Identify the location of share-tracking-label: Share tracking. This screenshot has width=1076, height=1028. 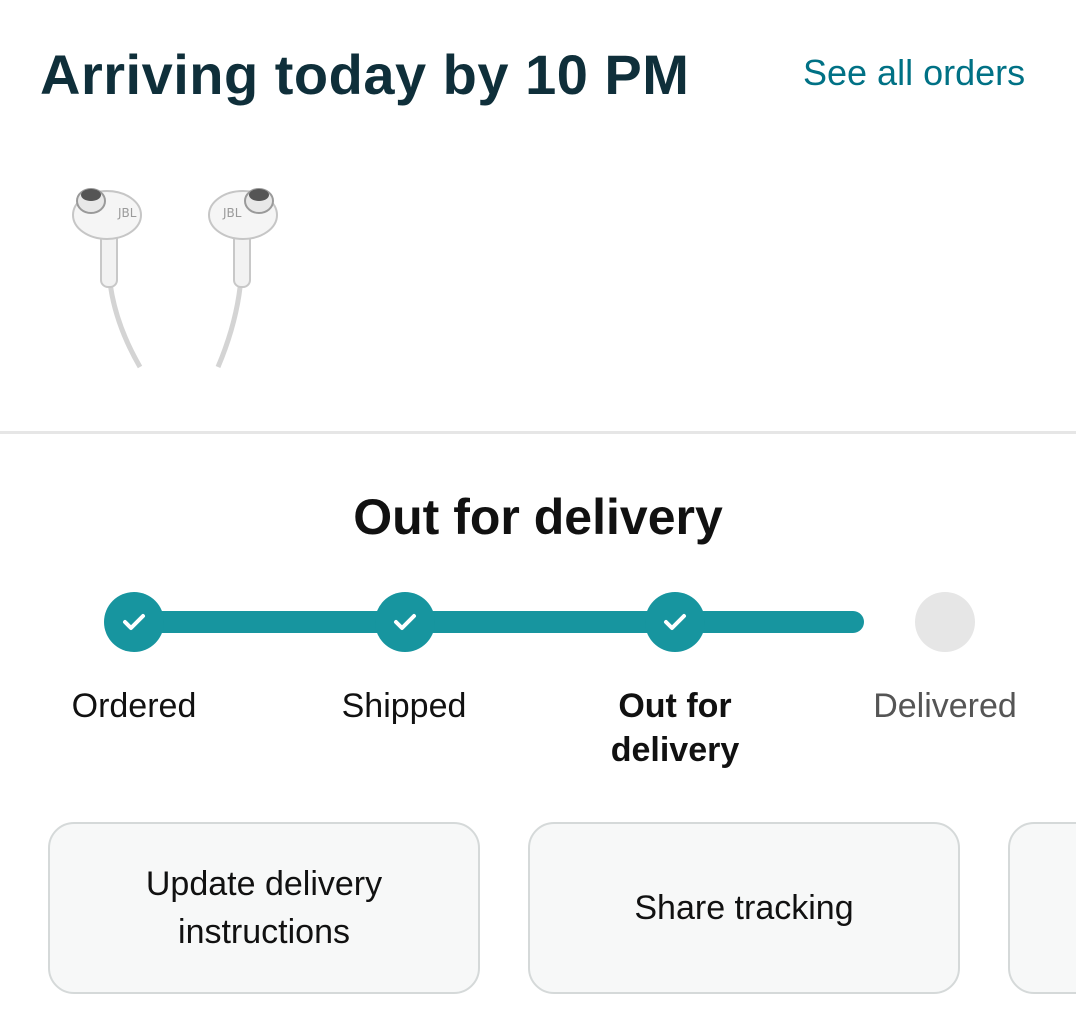
(744, 908).